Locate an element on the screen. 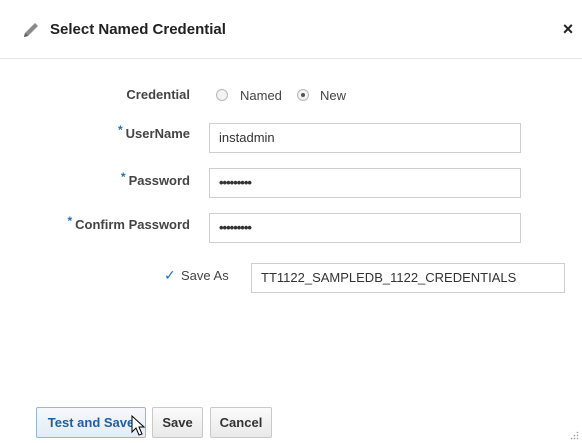 The image size is (582, 443). credential-new-label: New is located at coordinates (333, 95).